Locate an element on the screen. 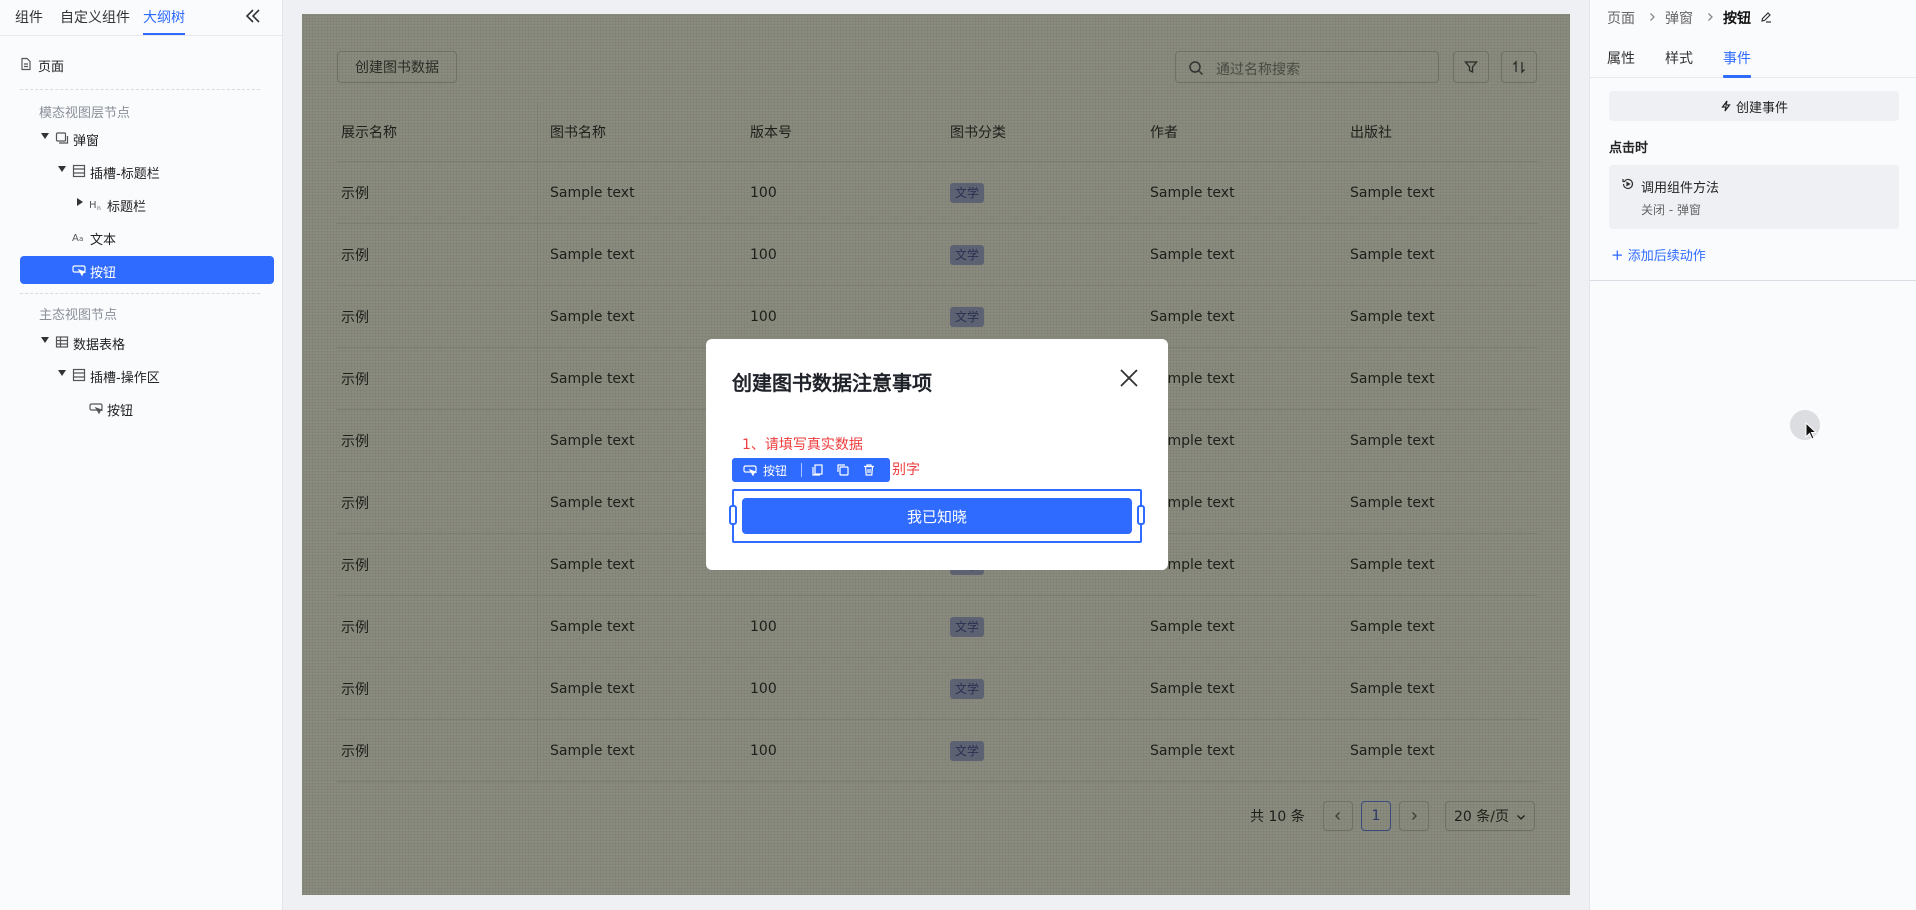  create-book-button: 创建图书数据 is located at coordinates (397, 67).